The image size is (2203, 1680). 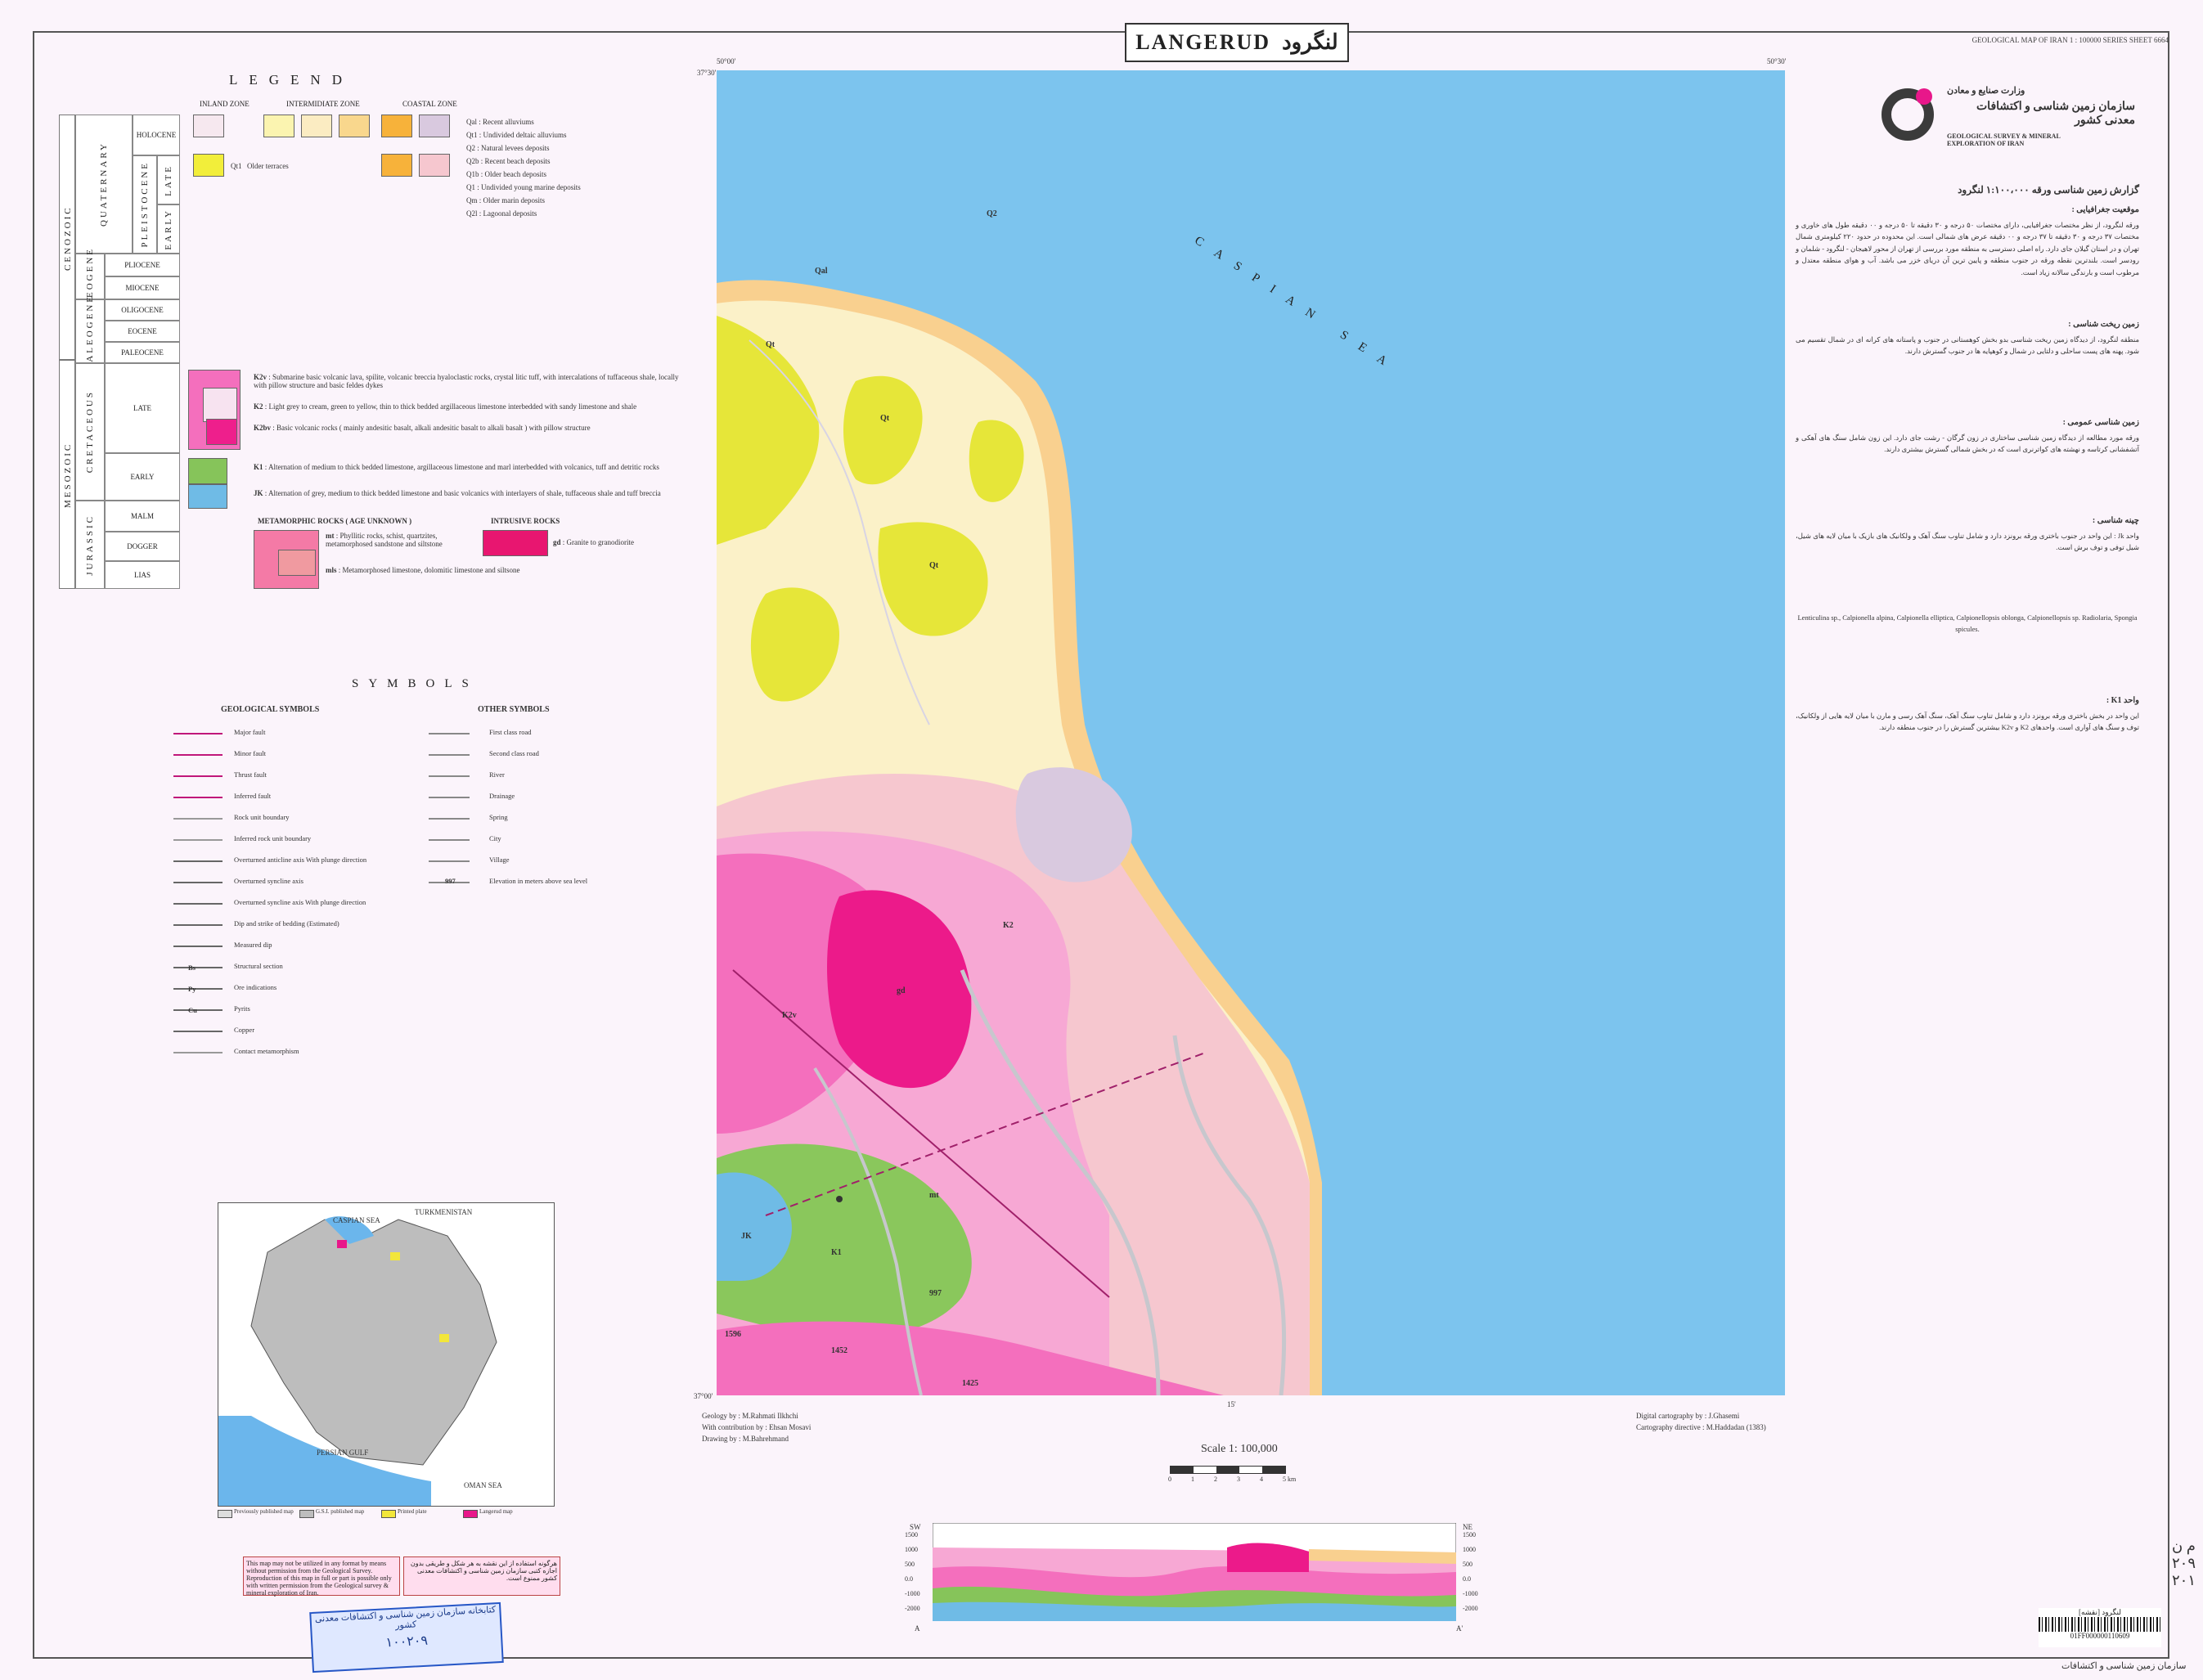 I want to click on epoch-eocene: EOCENE, so click(x=142, y=332).